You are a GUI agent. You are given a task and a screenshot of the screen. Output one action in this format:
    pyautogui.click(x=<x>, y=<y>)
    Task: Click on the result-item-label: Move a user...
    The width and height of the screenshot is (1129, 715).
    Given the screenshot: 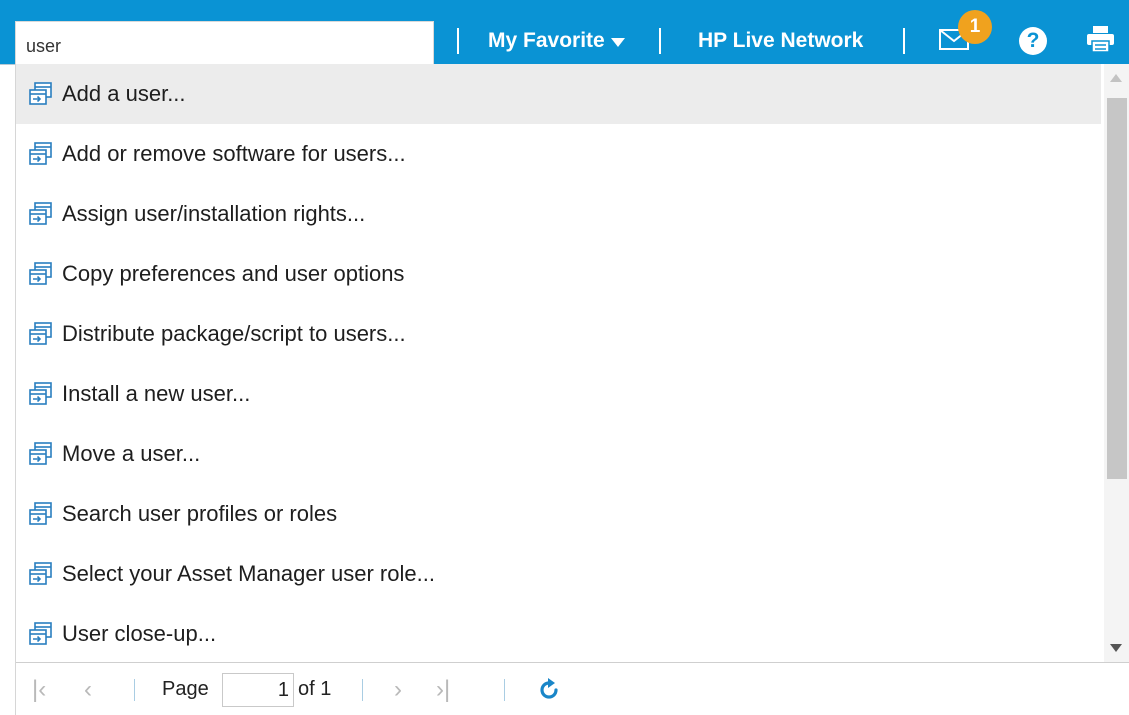 What is the action you would take?
    pyautogui.click(x=131, y=453)
    